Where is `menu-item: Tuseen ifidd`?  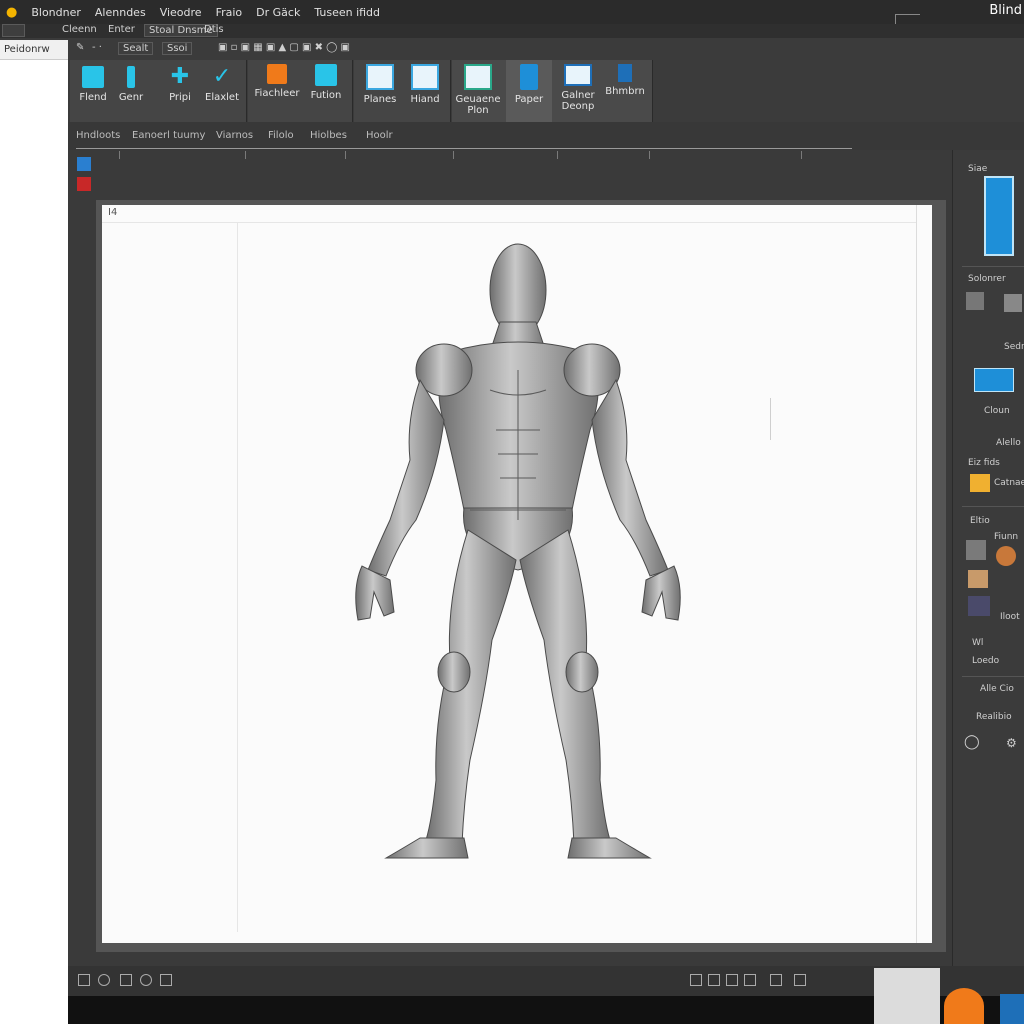 menu-item: Tuseen ifidd is located at coordinates (347, 12).